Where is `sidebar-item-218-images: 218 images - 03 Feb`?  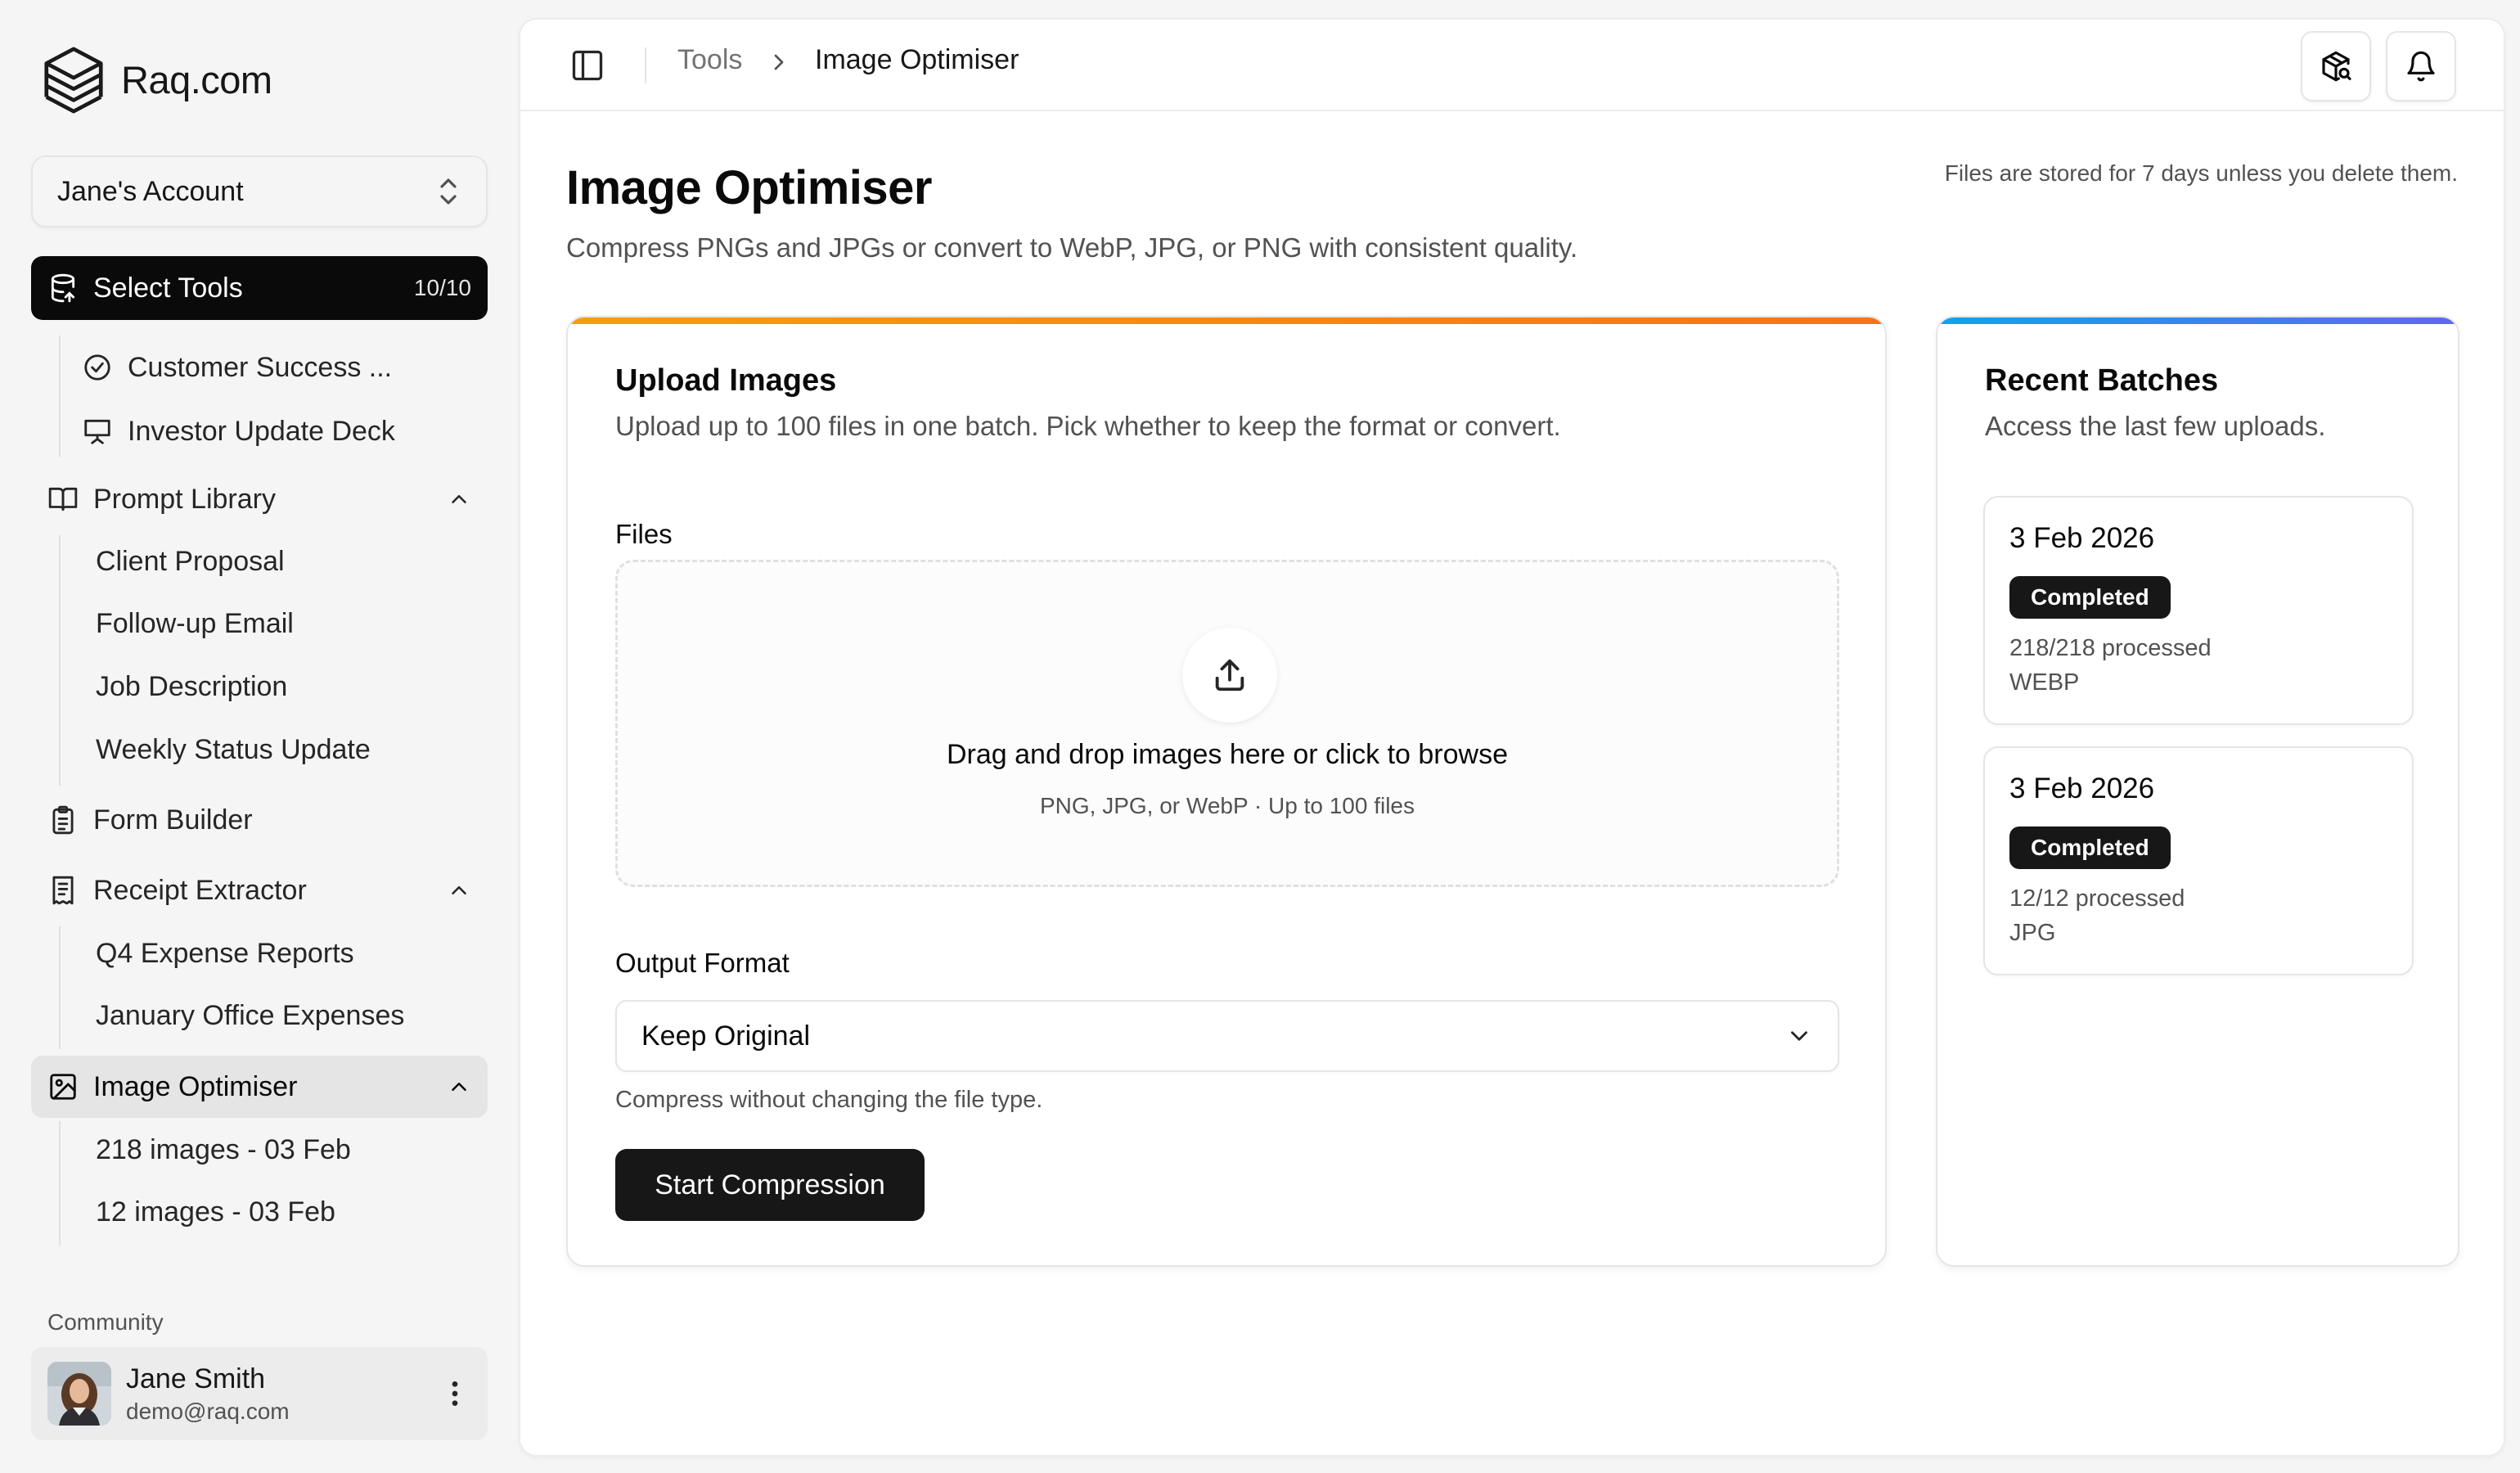 sidebar-item-218-images: 218 images - 03 Feb is located at coordinates (224, 1149).